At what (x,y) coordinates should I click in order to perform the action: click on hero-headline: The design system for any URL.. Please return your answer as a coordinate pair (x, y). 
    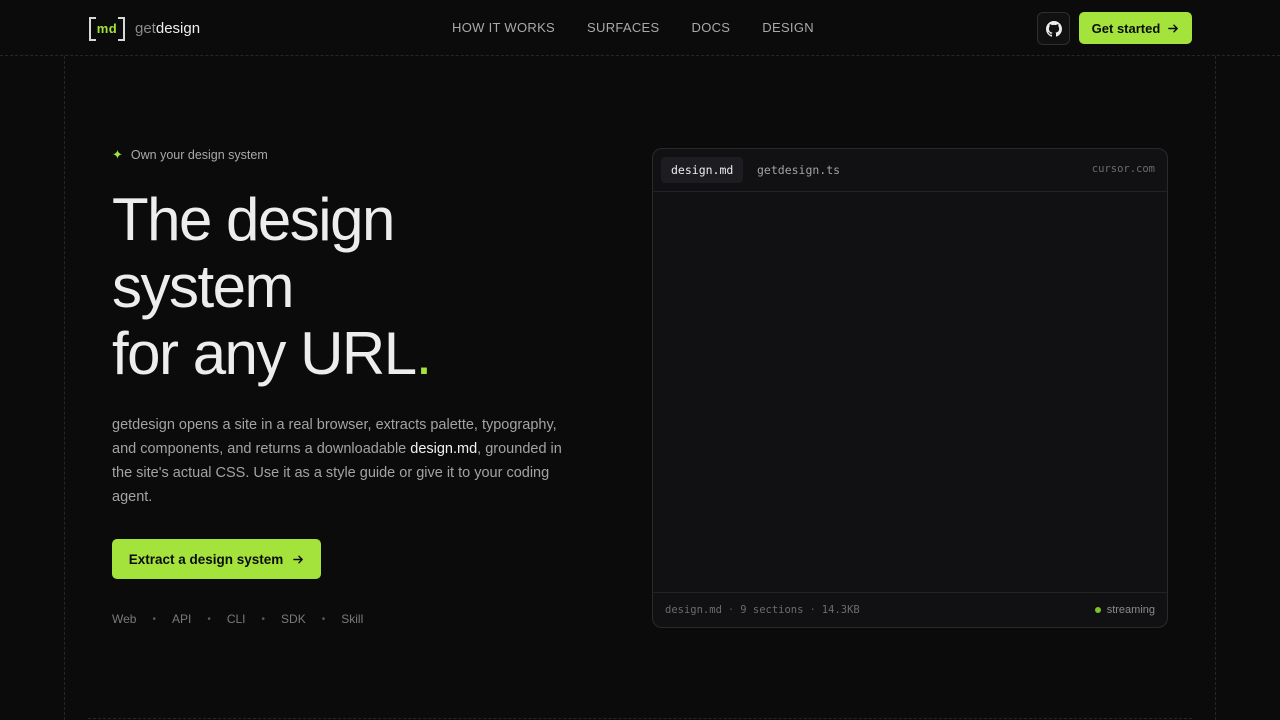
    Looking at the image, I should click on (272, 286).